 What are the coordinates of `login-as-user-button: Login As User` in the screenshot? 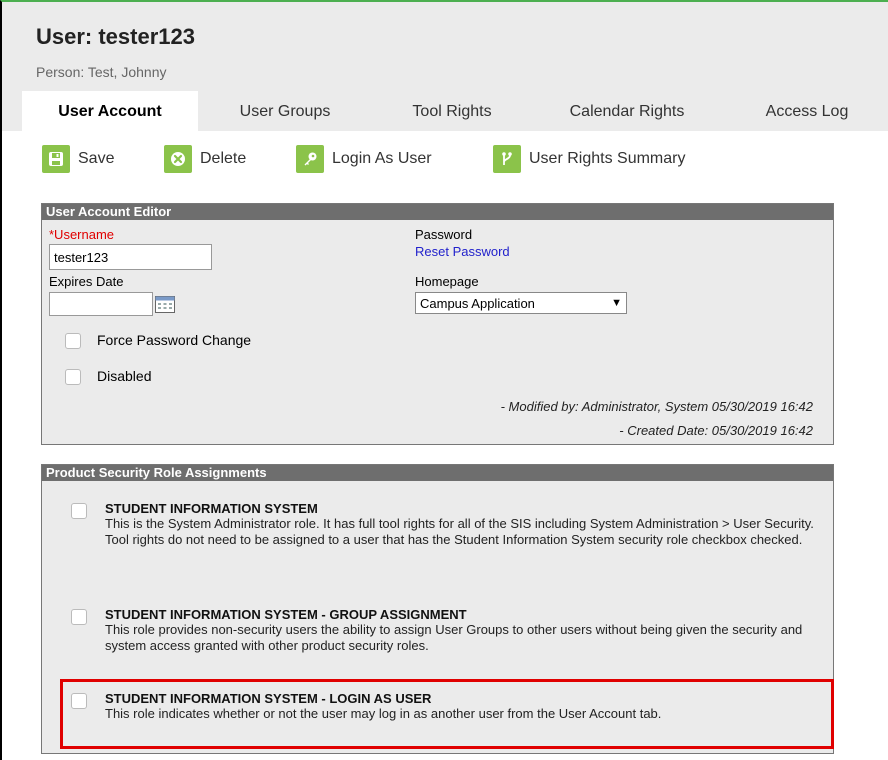 It's located at (364, 159).